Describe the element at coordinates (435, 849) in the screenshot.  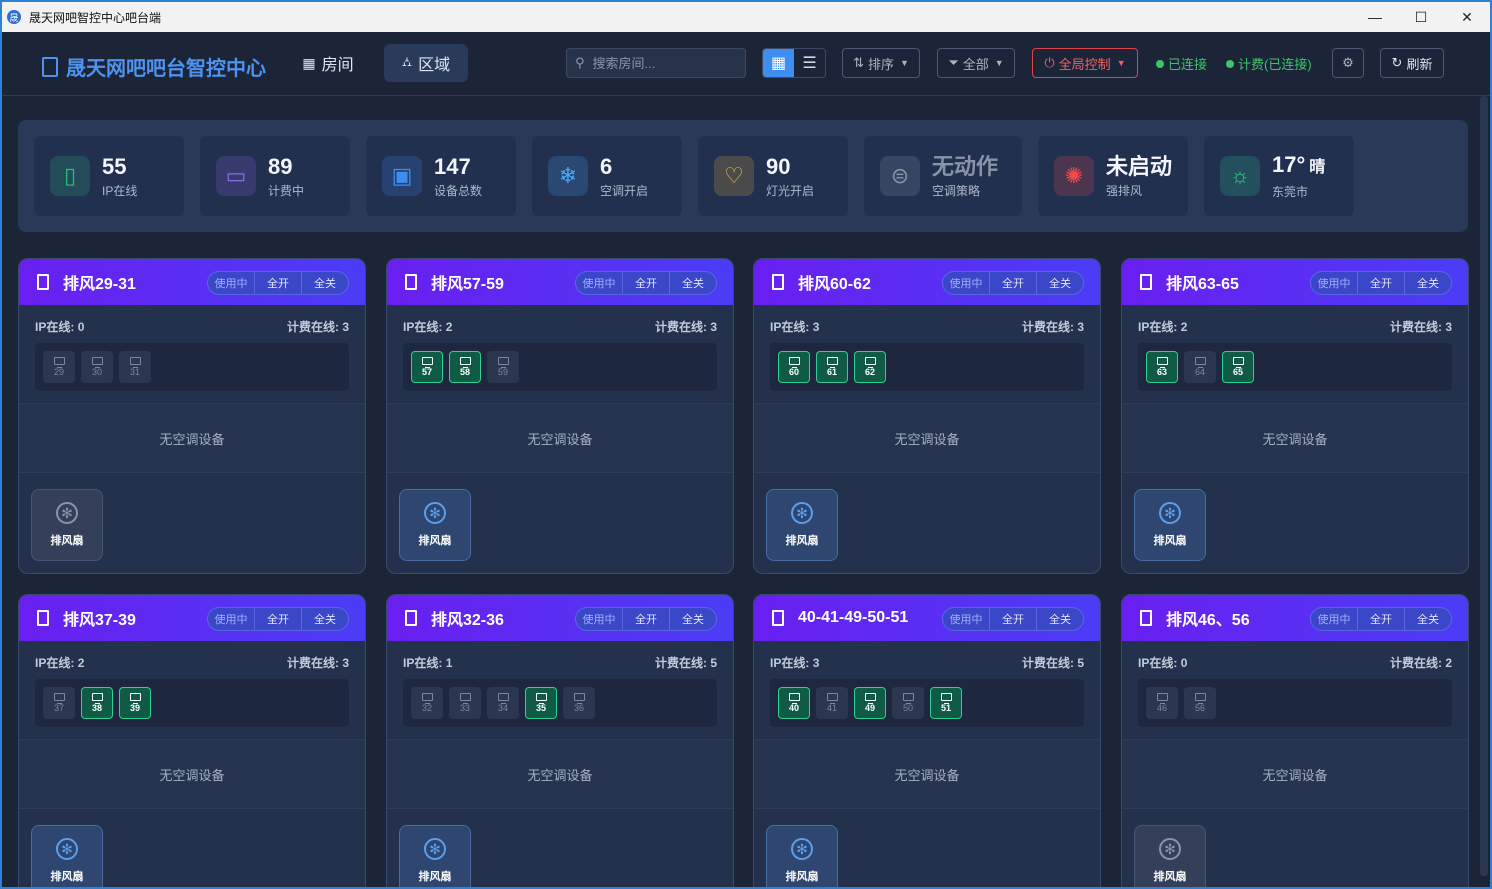
I see `fan-icon` at that location.